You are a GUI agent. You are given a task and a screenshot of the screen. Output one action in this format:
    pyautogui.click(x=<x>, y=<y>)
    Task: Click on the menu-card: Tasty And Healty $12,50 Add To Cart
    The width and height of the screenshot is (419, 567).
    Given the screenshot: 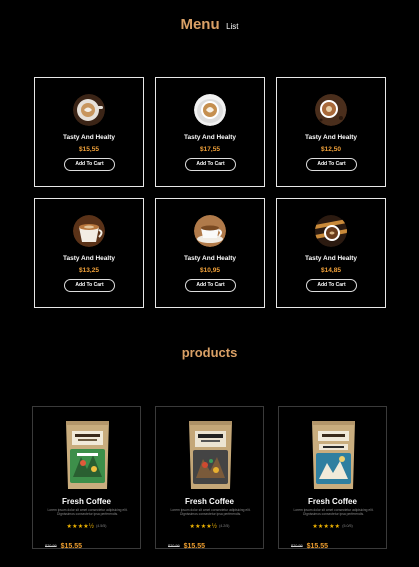 What is the action you would take?
    pyautogui.click(x=331, y=132)
    